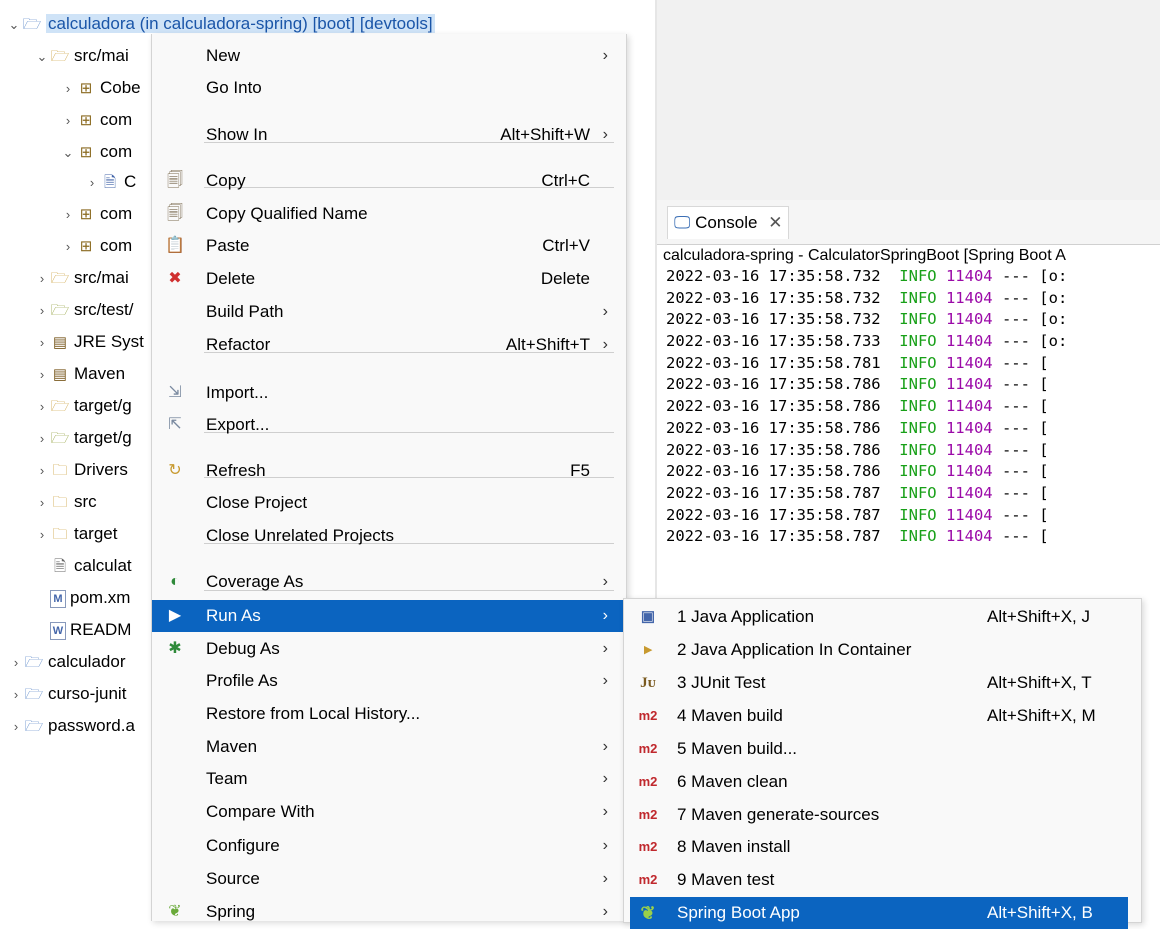 The width and height of the screenshot is (1160, 929). What do you see at coordinates (91, 725) in the screenshot?
I see `tree-item-label: password.a` at bounding box center [91, 725].